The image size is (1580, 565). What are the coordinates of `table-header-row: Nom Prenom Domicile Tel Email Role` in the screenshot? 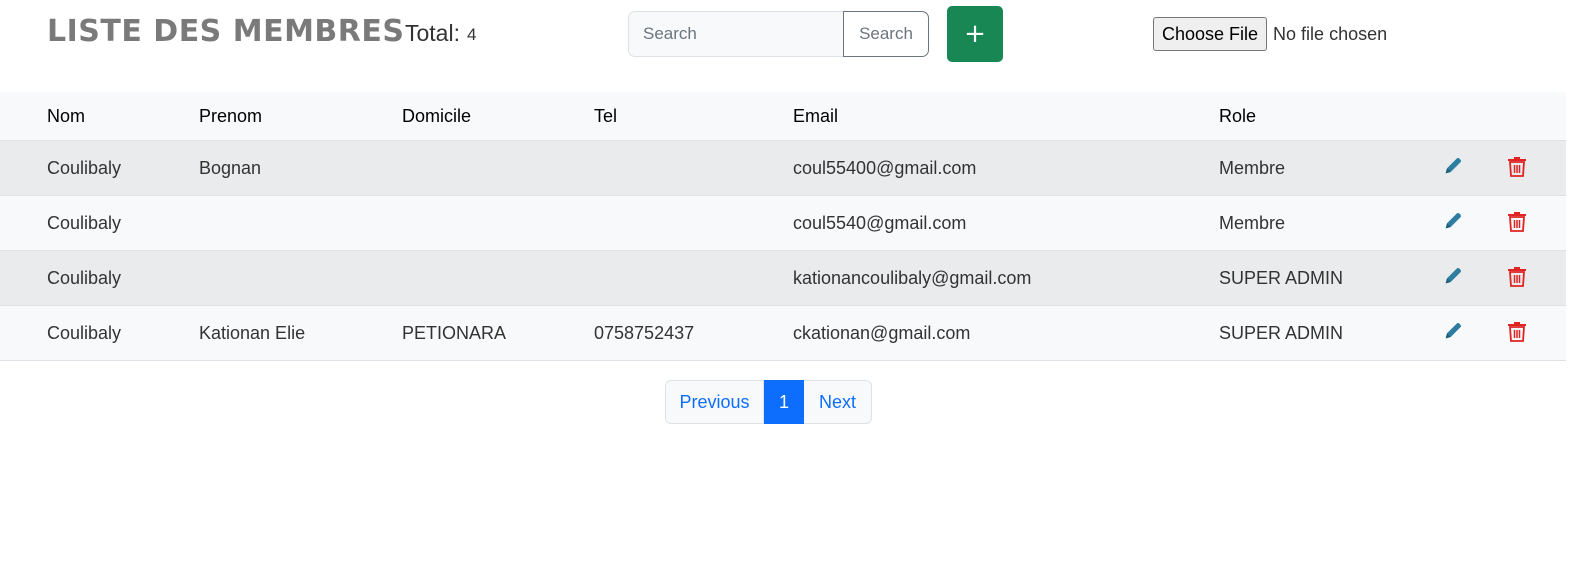 It's located at (783, 116).